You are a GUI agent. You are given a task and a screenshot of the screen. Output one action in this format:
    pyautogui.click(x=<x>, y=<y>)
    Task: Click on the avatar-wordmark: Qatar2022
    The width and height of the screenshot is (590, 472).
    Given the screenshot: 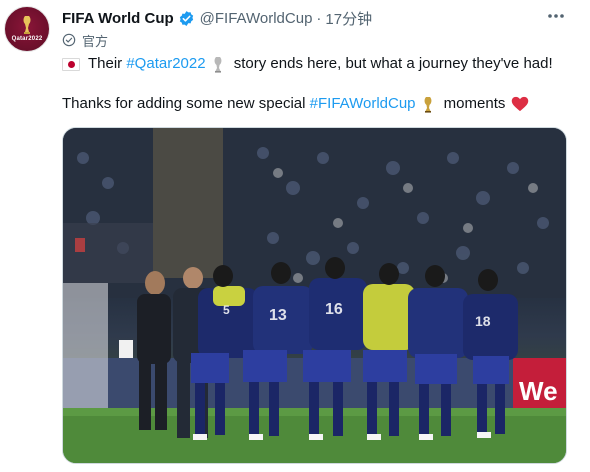 What is the action you would take?
    pyautogui.click(x=27, y=39)
    